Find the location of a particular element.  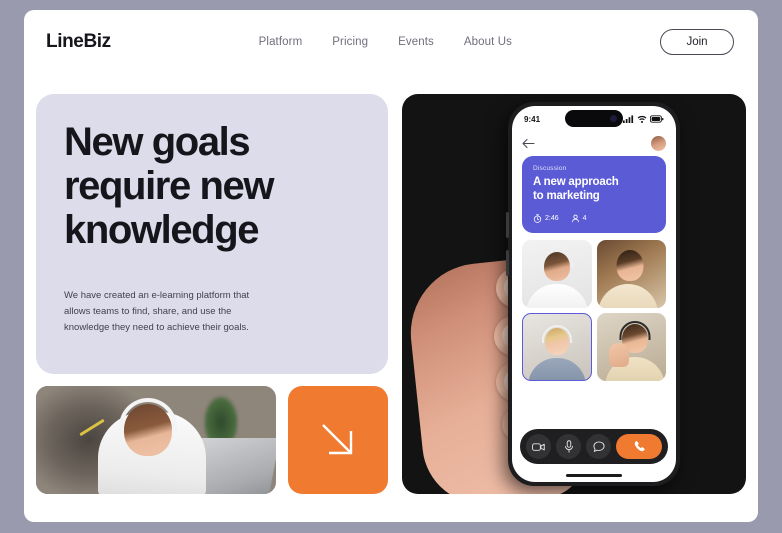

chat-bubble-icon is located at coordinates (598, 446).